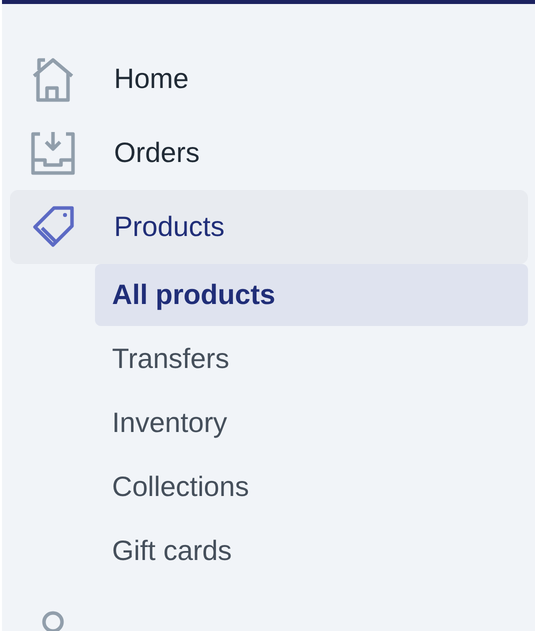  I want to click on subnav-item: All products, so click(311, 295).